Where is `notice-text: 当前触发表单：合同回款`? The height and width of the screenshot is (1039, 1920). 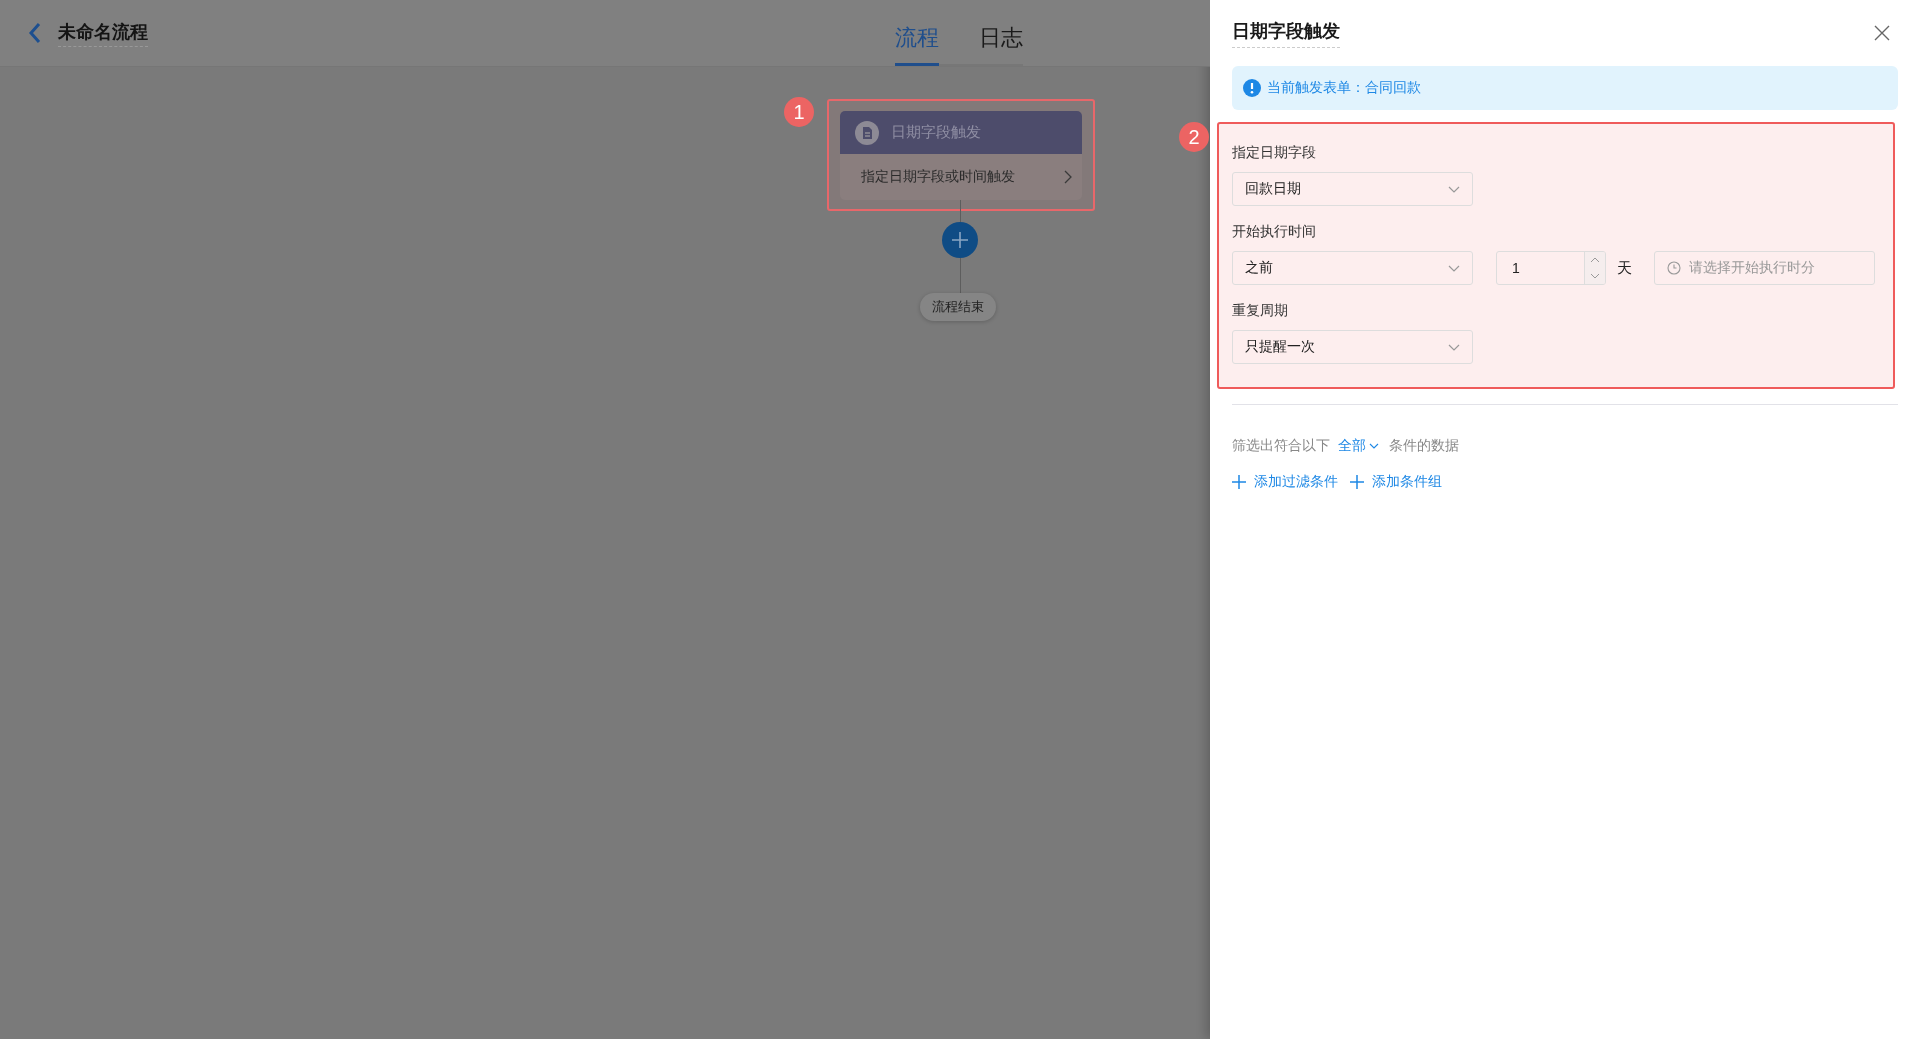
notice-text: 当前触发表单：合同回款 is located at coordinates (1344, 88).